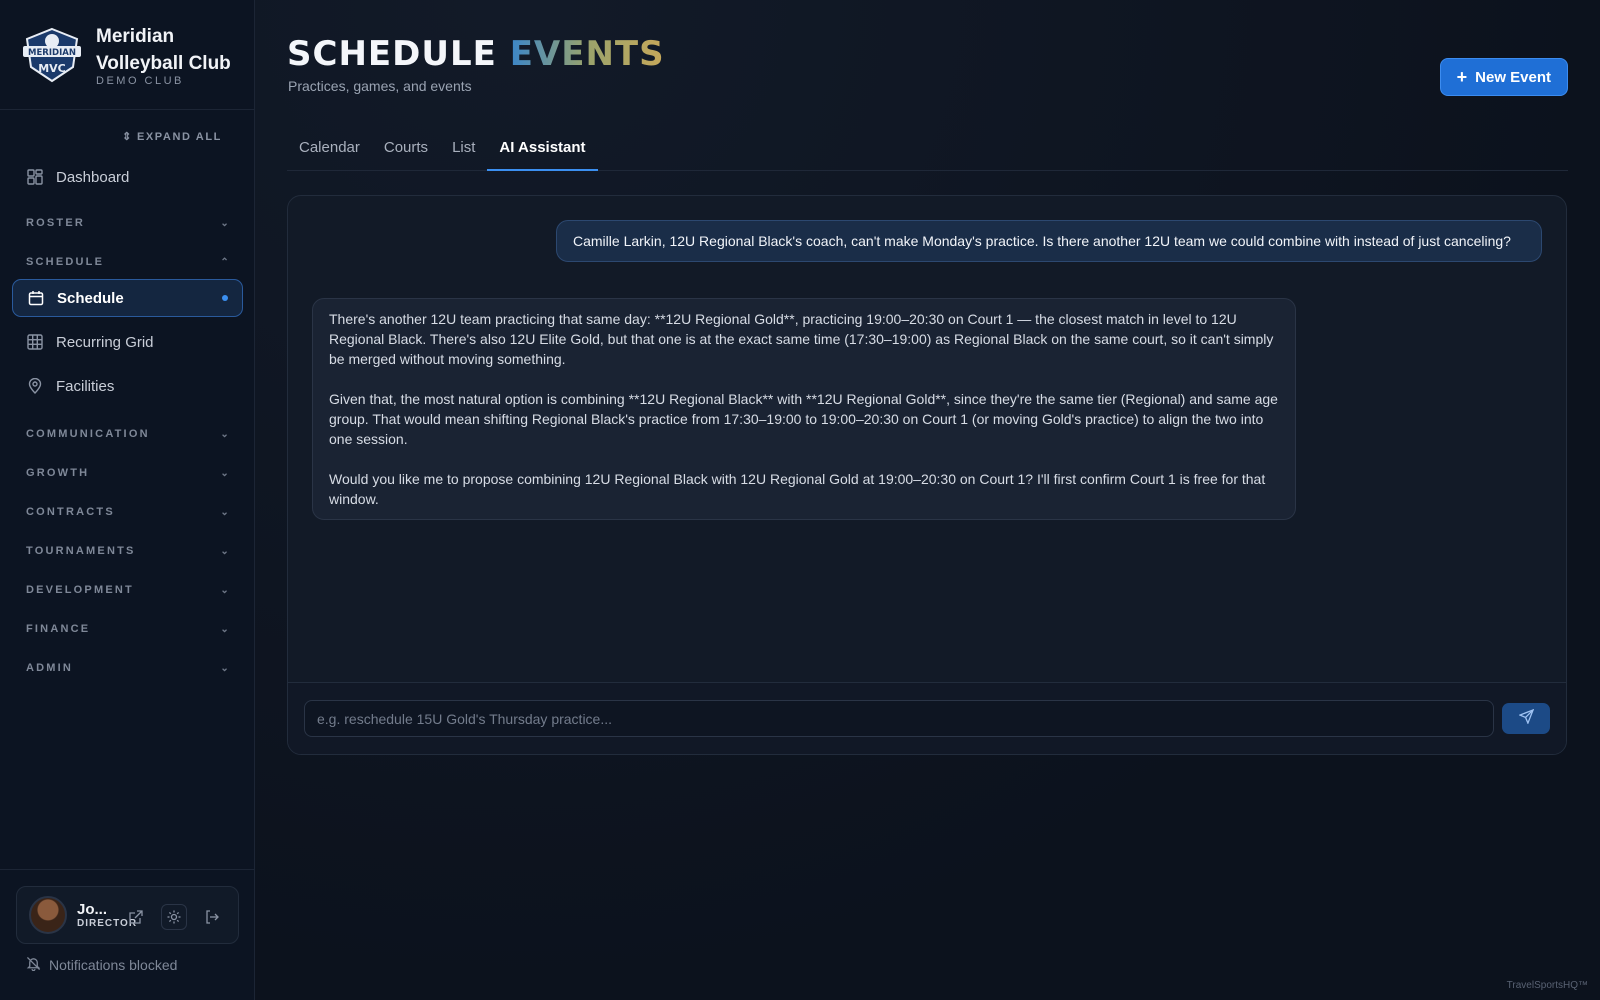 This screenshot has width=1600, height=1000. What do you see at coordinates (128, 473) in the screenshot?
I see `sidebar-section-growth: GROWTH ⌄` at bounding box center [128, 473].